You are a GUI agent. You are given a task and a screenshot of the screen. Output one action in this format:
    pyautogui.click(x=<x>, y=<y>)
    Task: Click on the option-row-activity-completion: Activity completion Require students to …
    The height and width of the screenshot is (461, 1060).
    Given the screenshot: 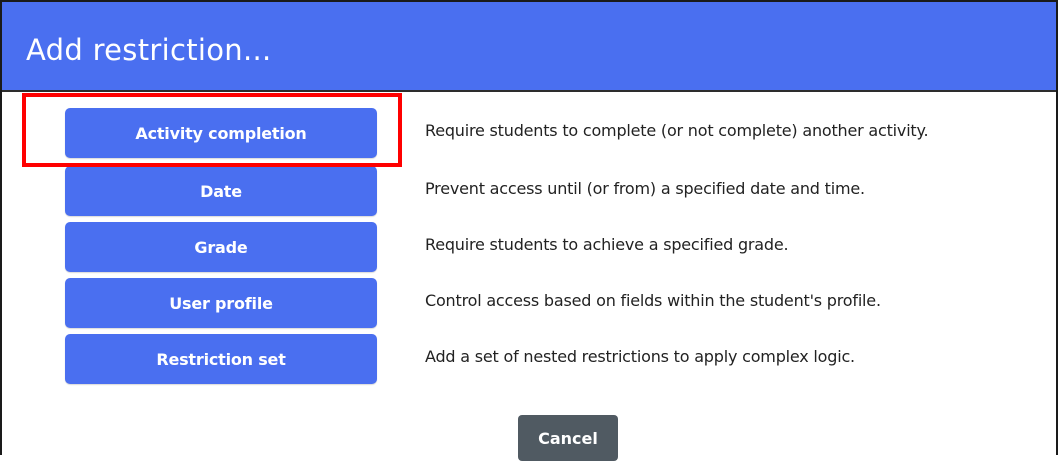 What is the action you would take?
    pyautogui.click(x=530, y=133)
    